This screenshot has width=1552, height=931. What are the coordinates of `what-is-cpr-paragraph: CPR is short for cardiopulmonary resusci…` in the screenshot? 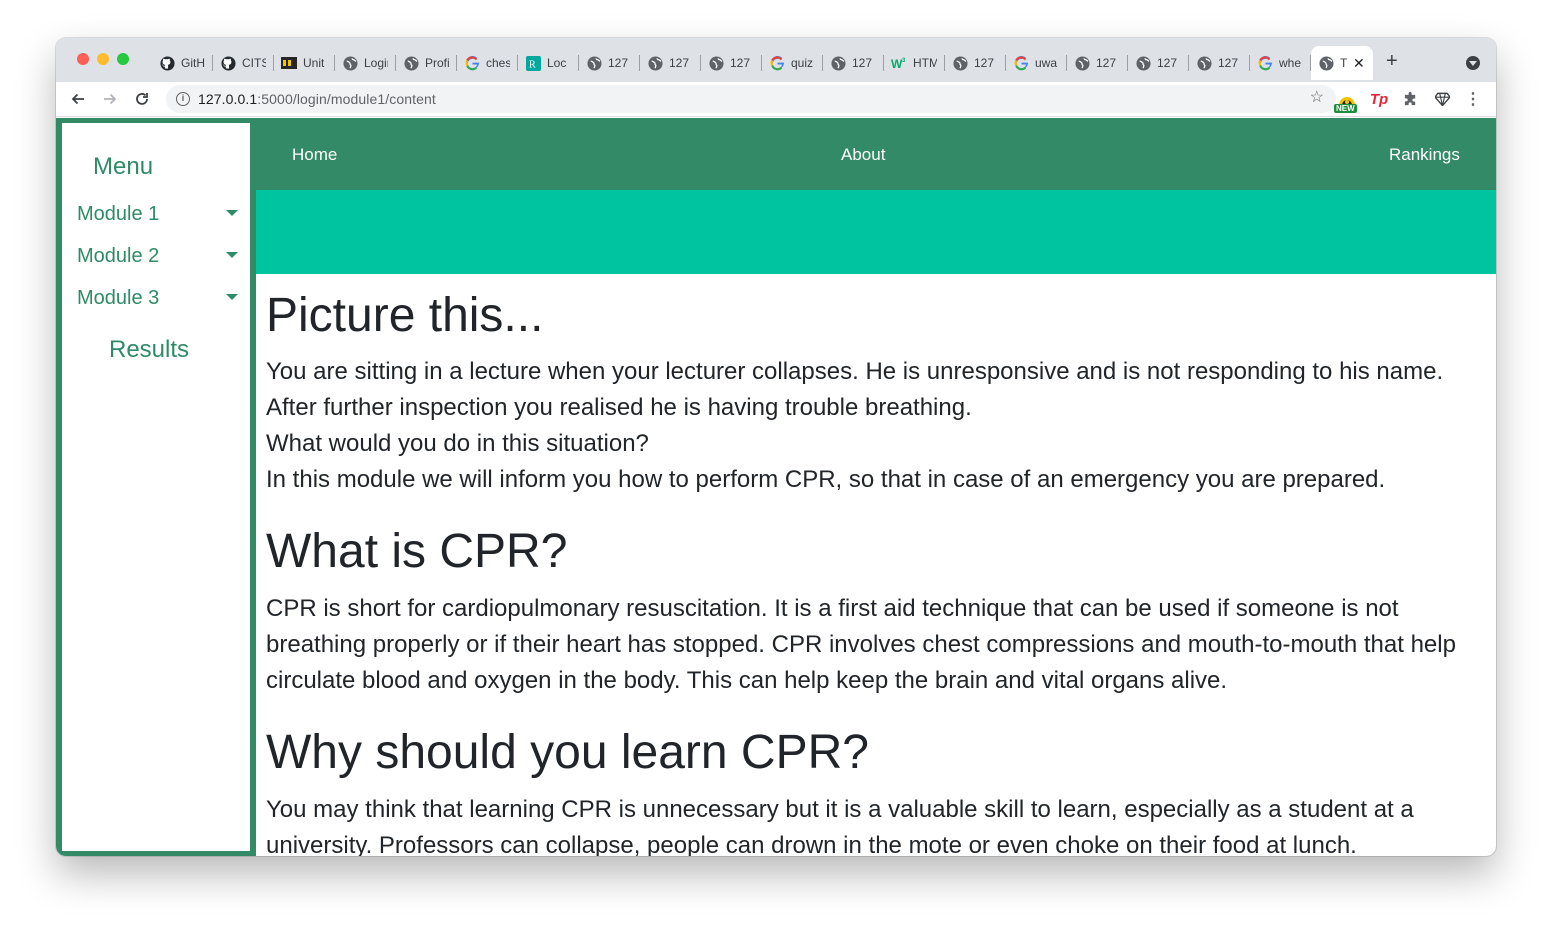 It's located at (861, 644).